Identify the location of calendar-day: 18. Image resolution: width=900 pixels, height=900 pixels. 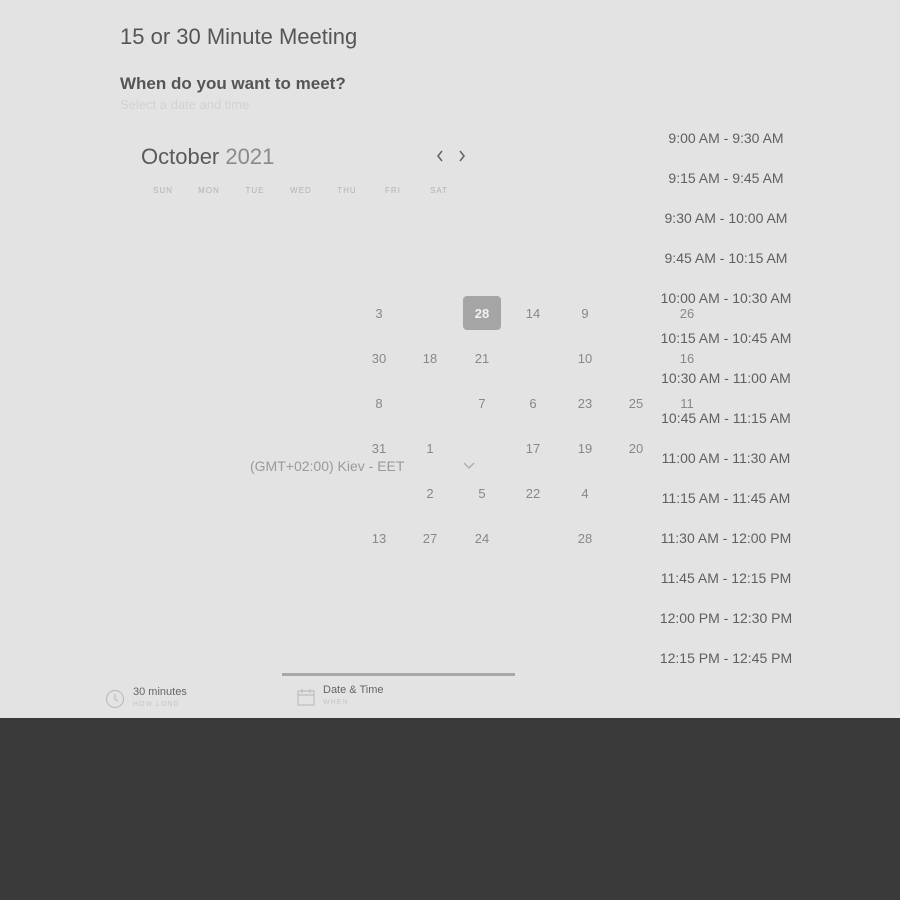
(430, 358).